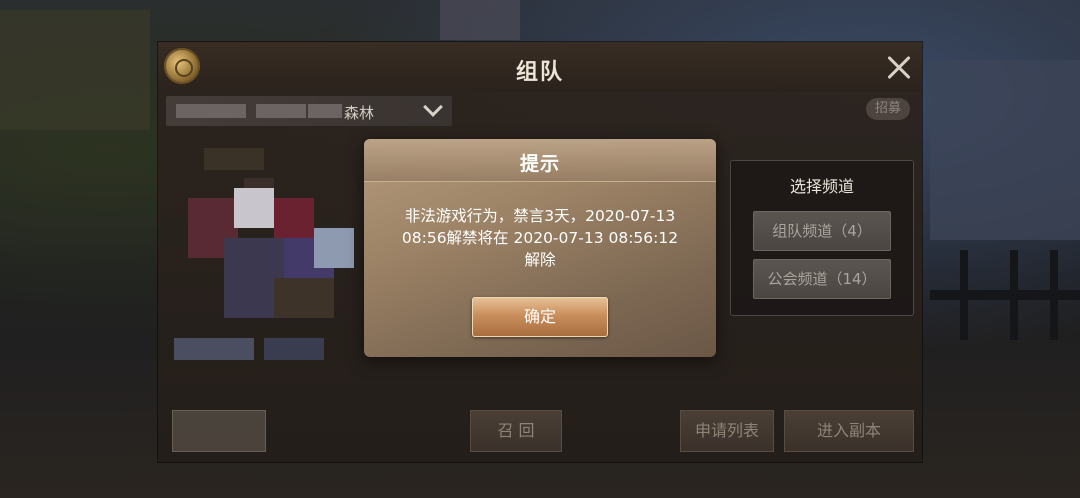  What do you see at coordinates (888, 109) in the screenshot?
I see `recruit-button: 招募` at bounding box center [888, 109].